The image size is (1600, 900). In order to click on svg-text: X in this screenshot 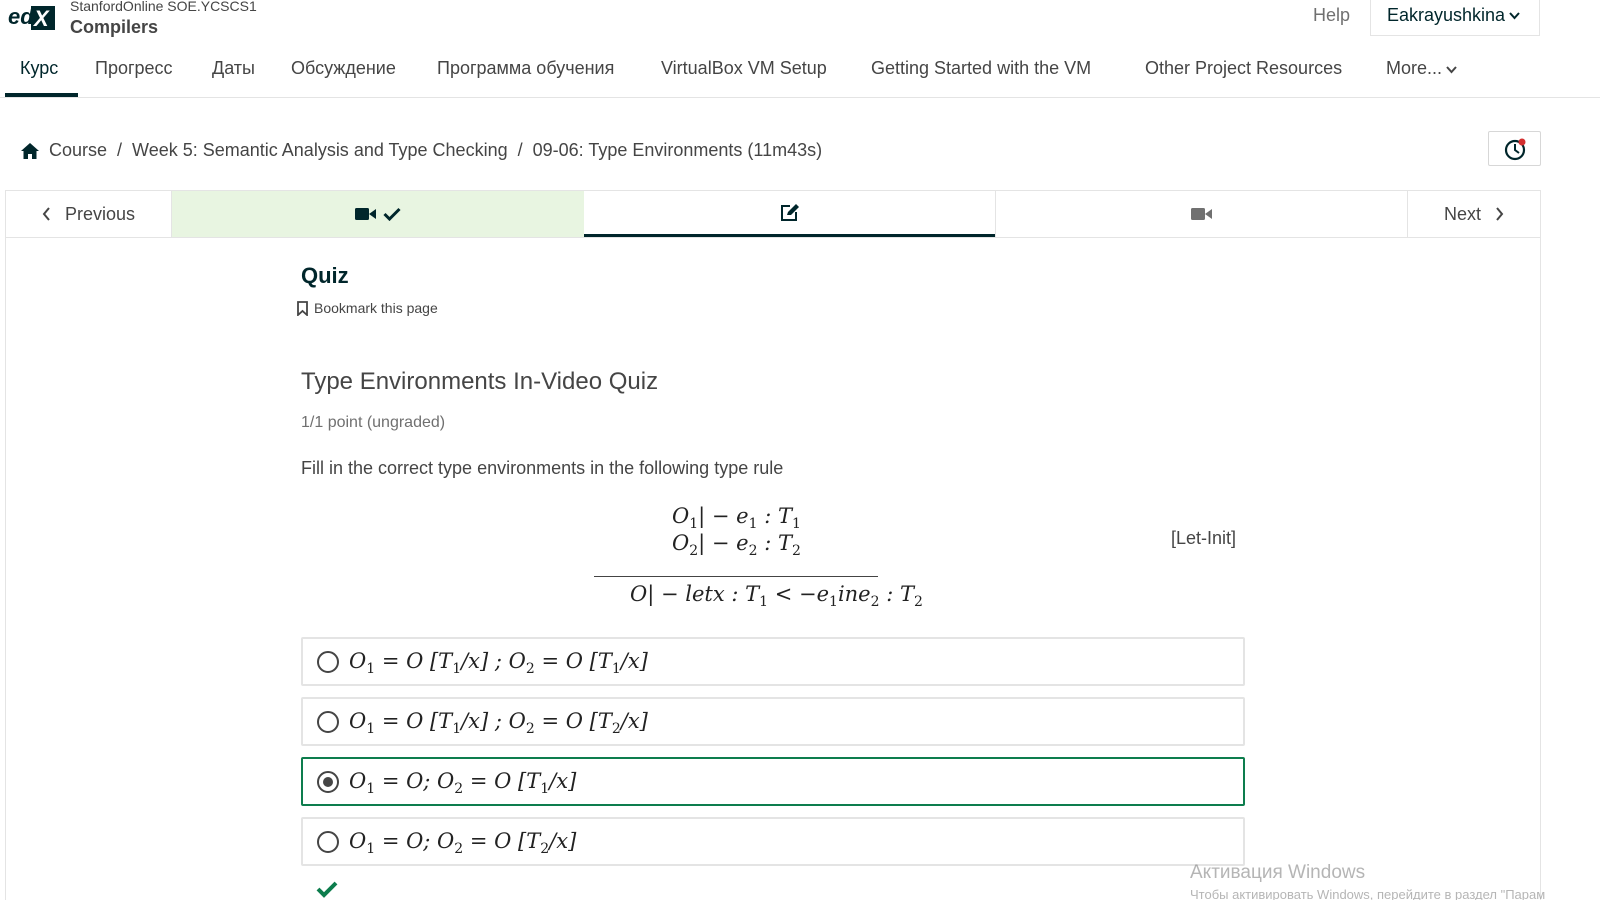, I will do `click(41, 18)`.